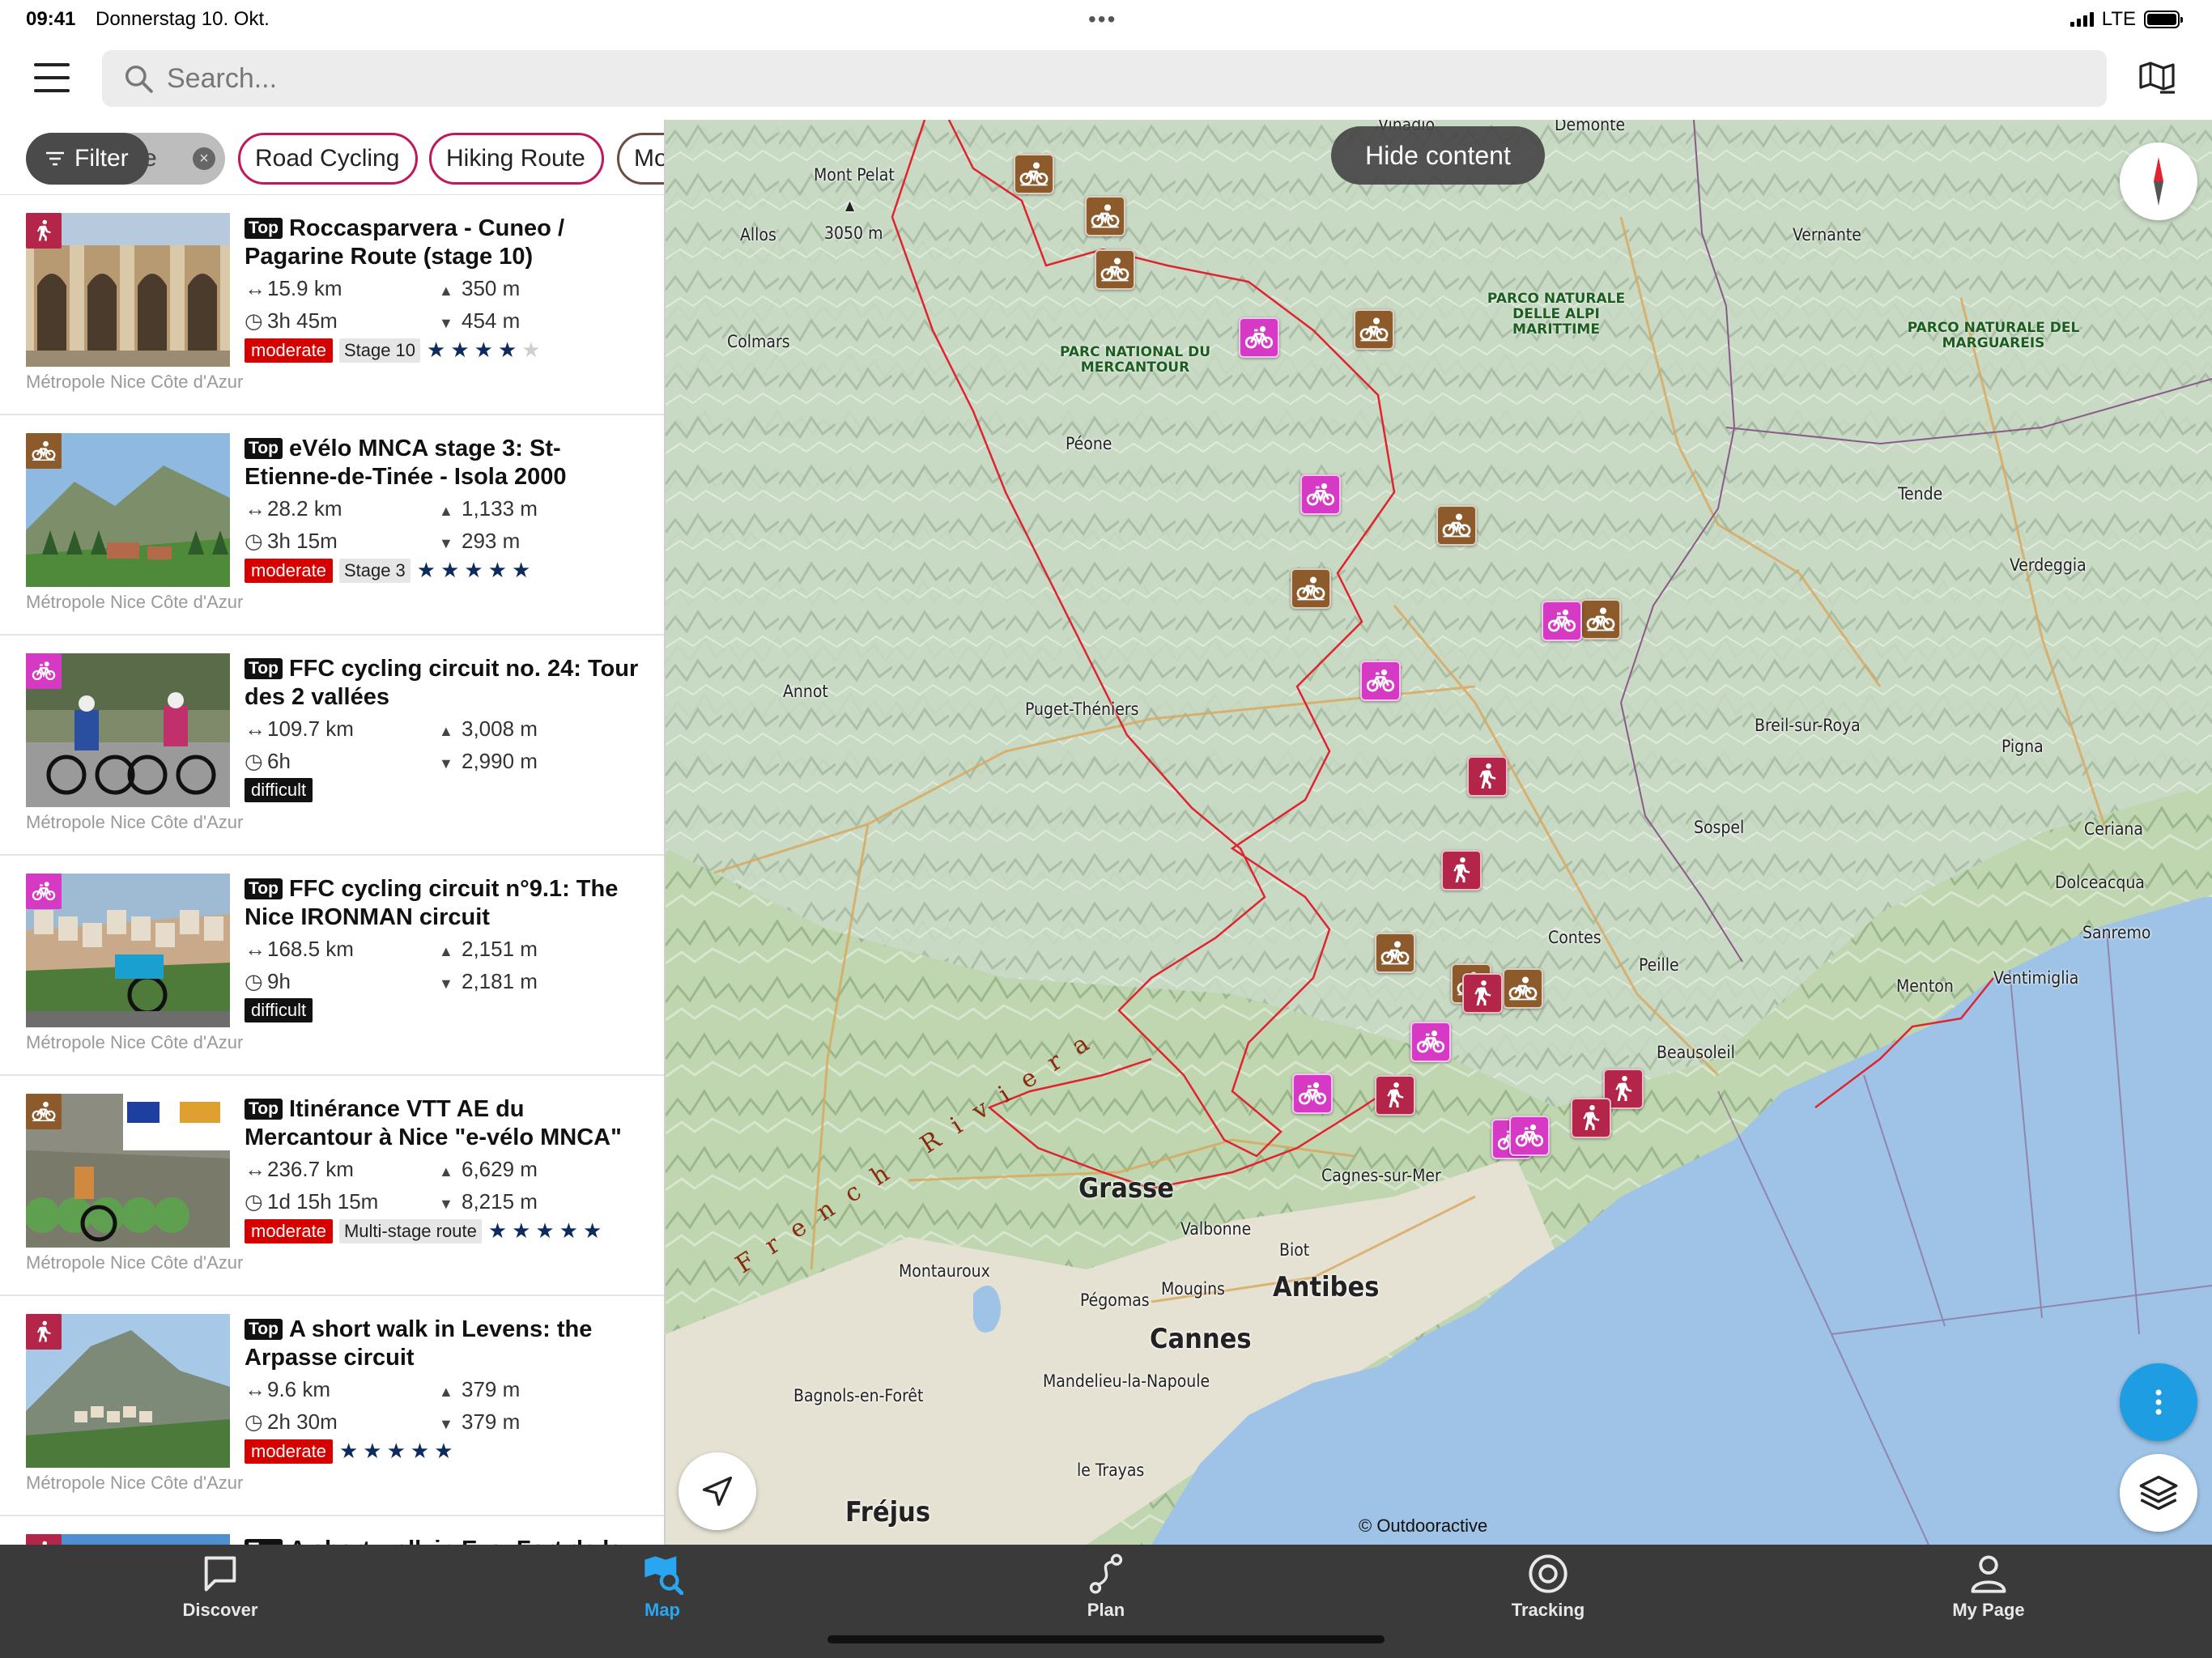  What do you see at coordinates (380, 350) in the screenshot?
I see `stage-badge: Stage 10` at bounding box center [380, 350].